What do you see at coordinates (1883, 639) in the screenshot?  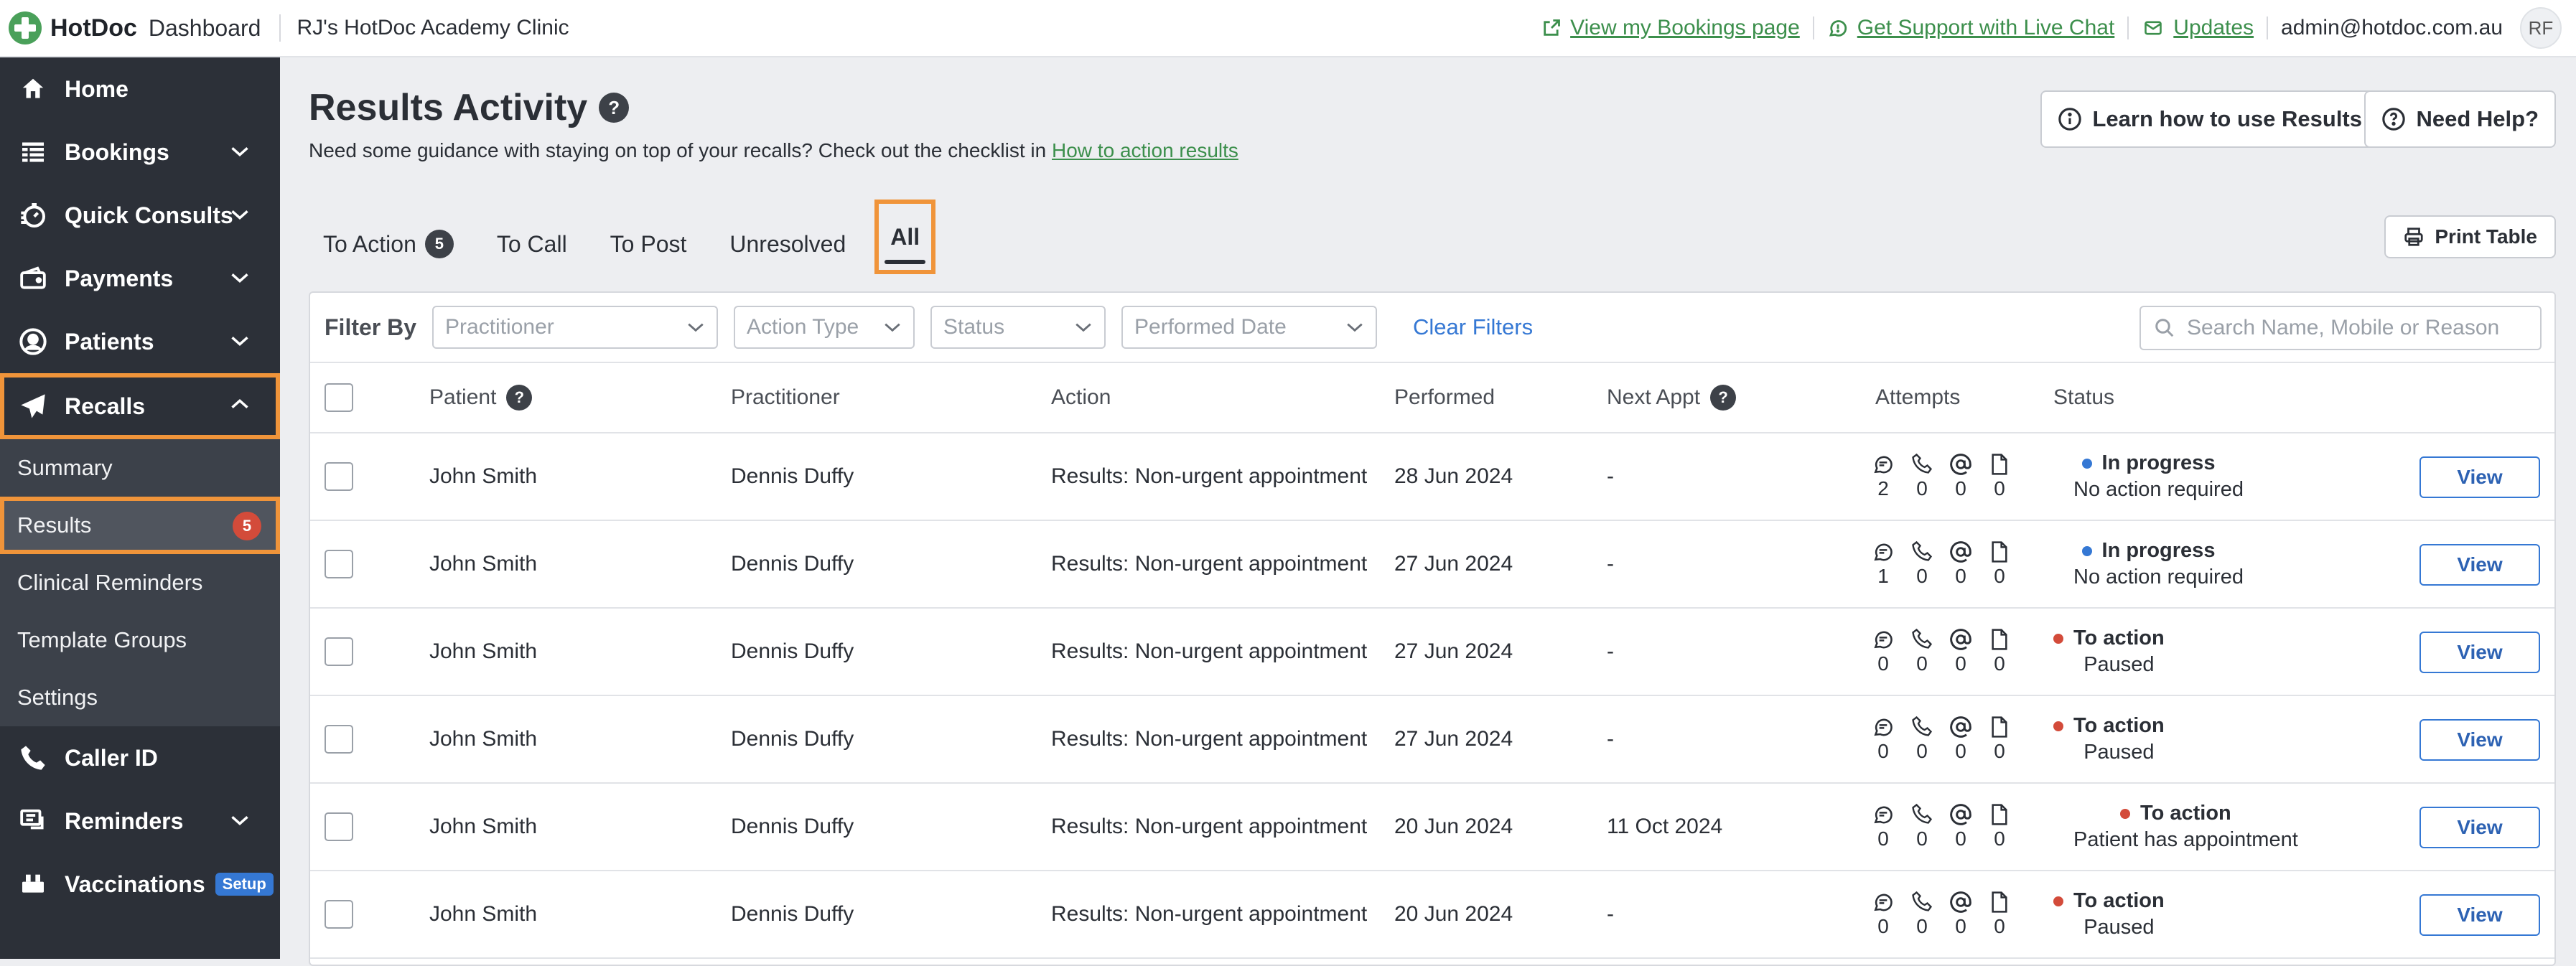 I see `sms-icon` at bounding box center [1883, 639].